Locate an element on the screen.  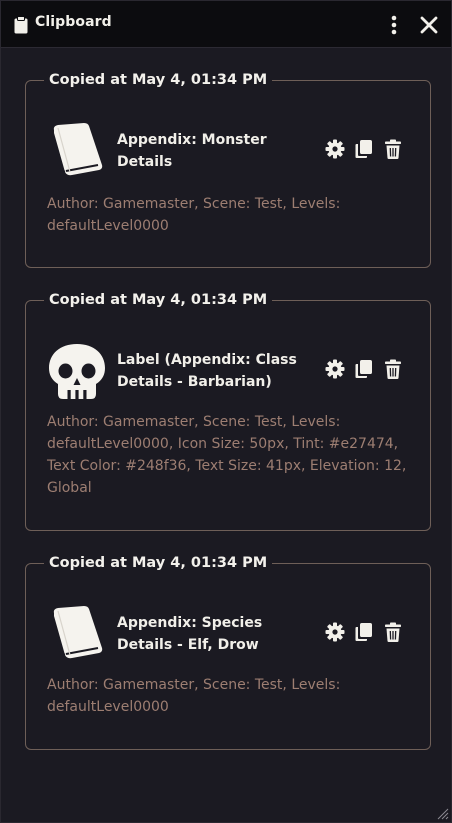
entry-title: Appendix: Species Details - Elf, Drow is located at coordinates (192, 634).